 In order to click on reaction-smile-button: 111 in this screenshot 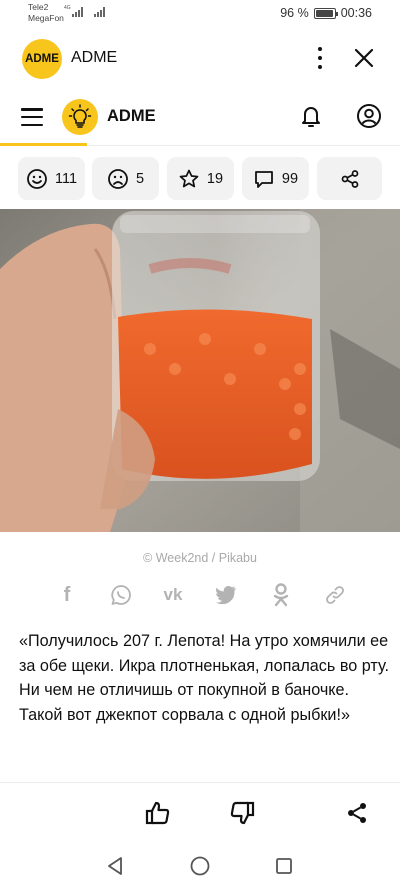, I will do `click(51, 178)`.